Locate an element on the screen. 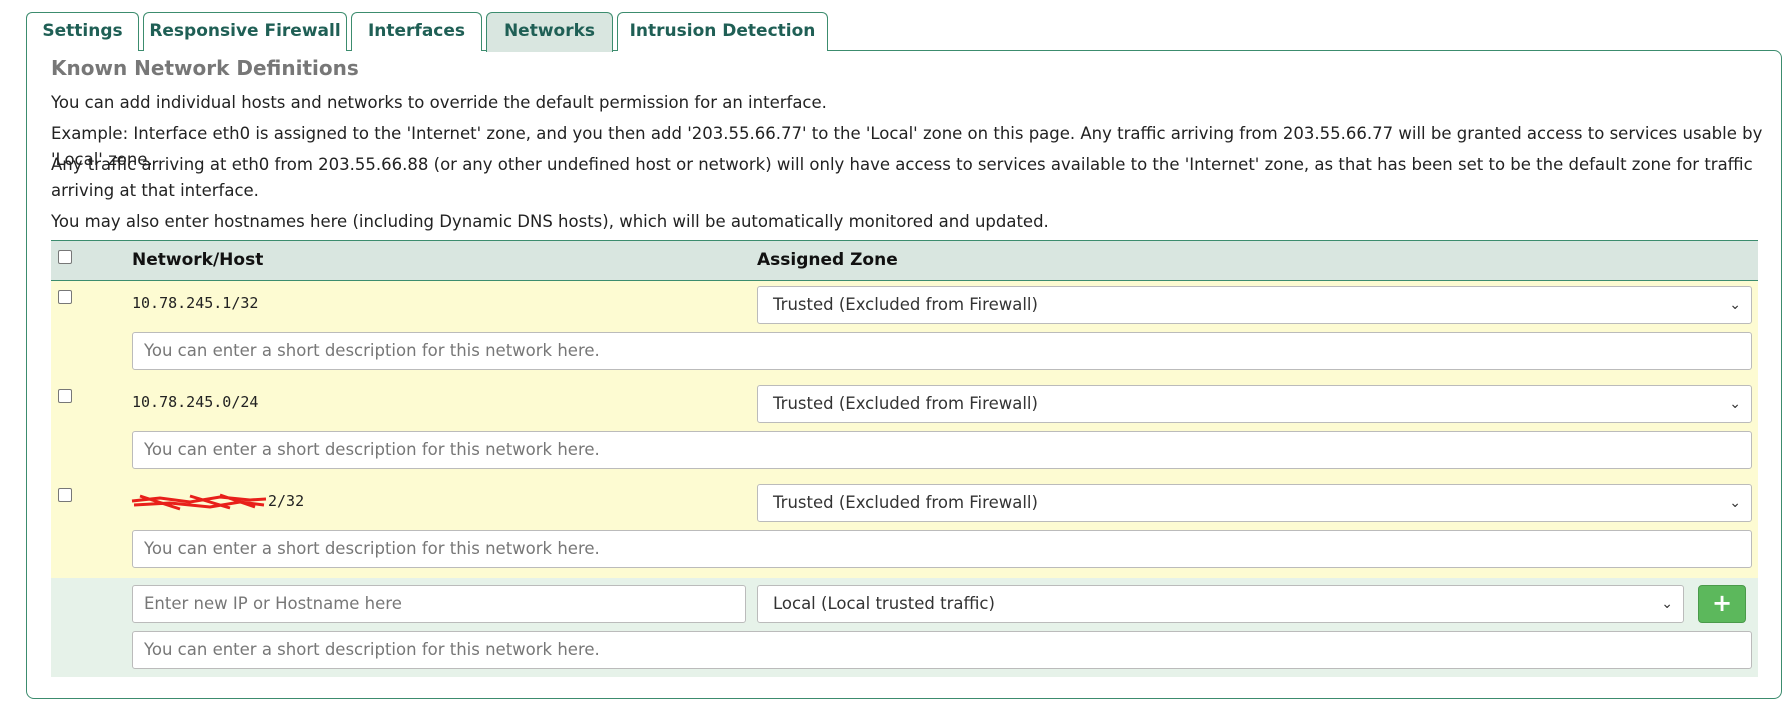 This screenshot has height=713, width=1792. tab-intrusion-detection: Intrusion Detection is located at coordinates (722, 31).